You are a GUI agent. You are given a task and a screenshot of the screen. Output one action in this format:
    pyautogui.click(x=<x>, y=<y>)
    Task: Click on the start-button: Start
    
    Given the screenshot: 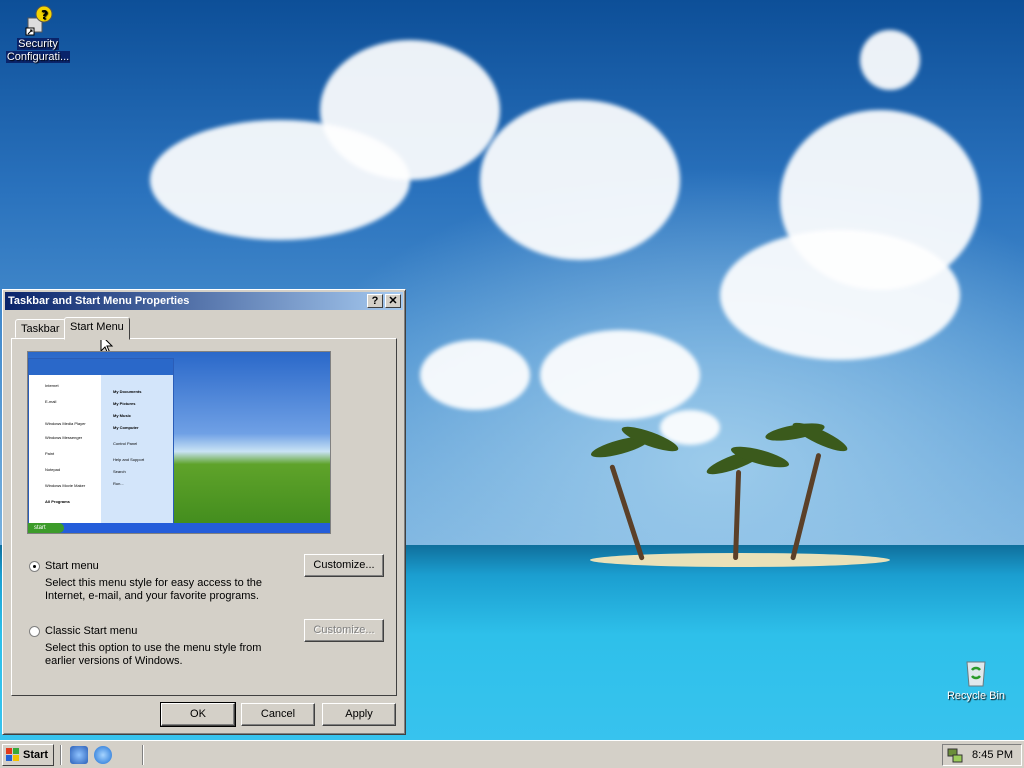 What is the action you would take?
    pyautogui.click(x=28, y=755)
    